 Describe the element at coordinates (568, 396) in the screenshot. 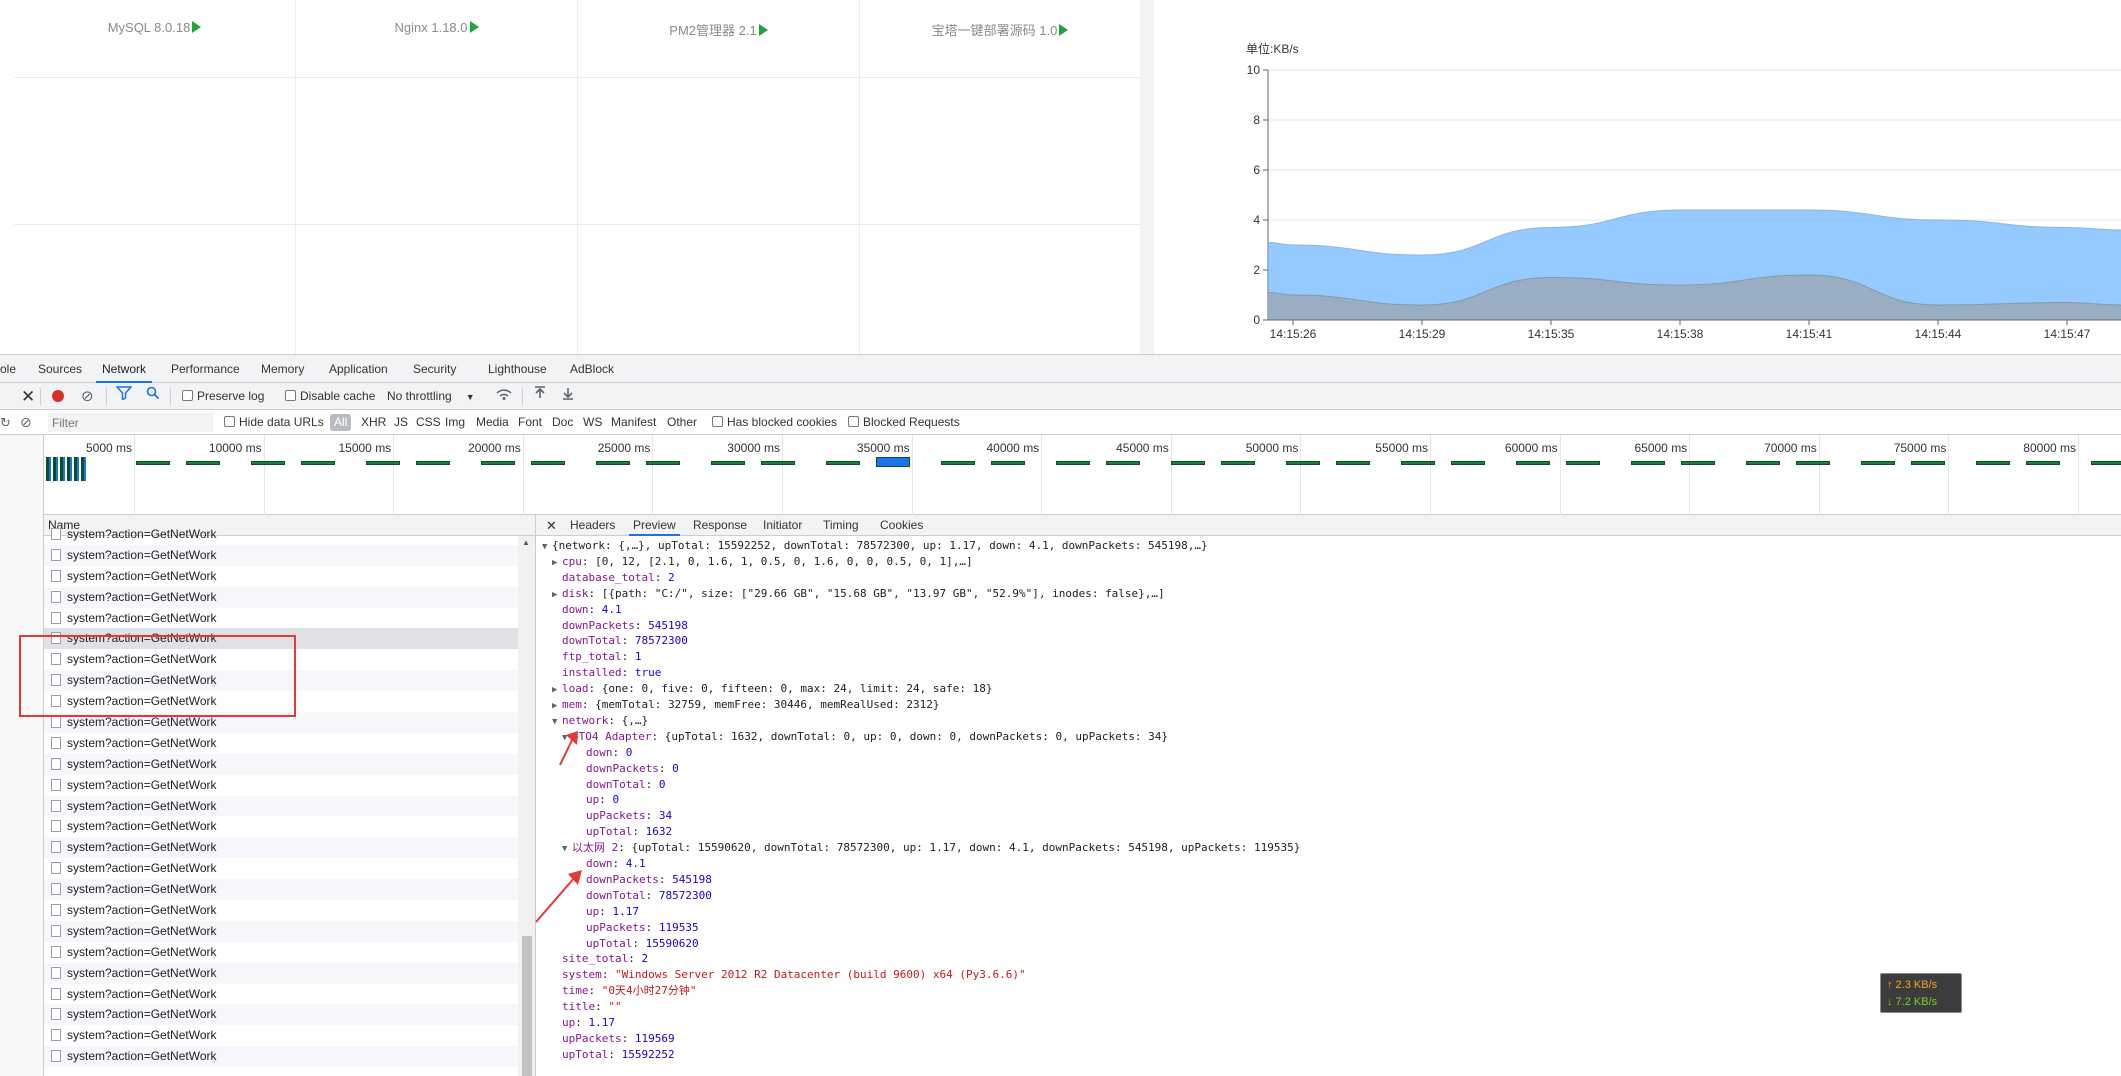

I see `export-har-icon` at that location.